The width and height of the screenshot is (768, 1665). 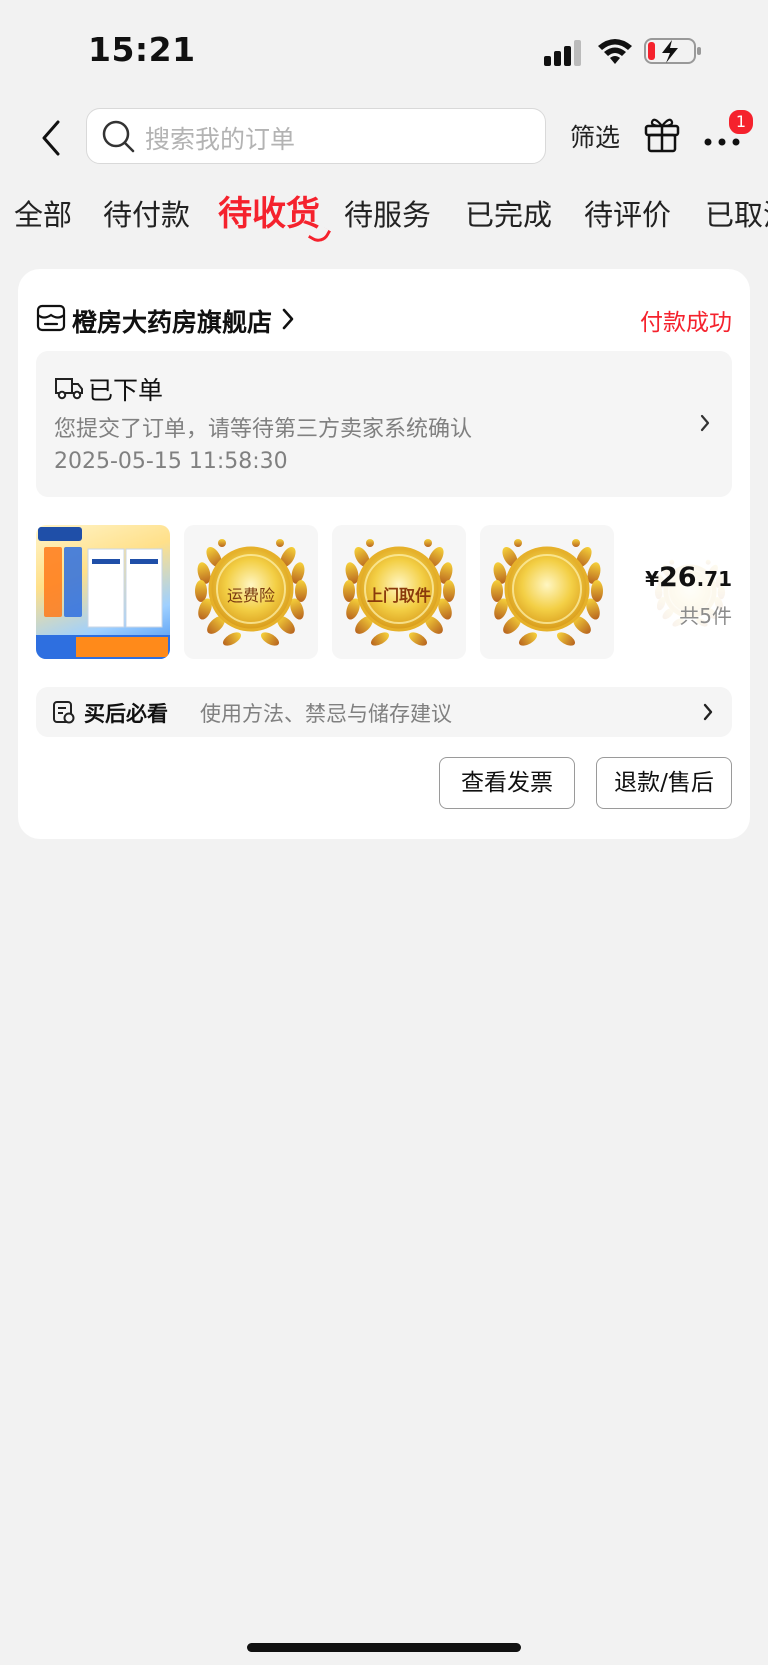 I want to click on shop-icon, so click(x=51, y=318).